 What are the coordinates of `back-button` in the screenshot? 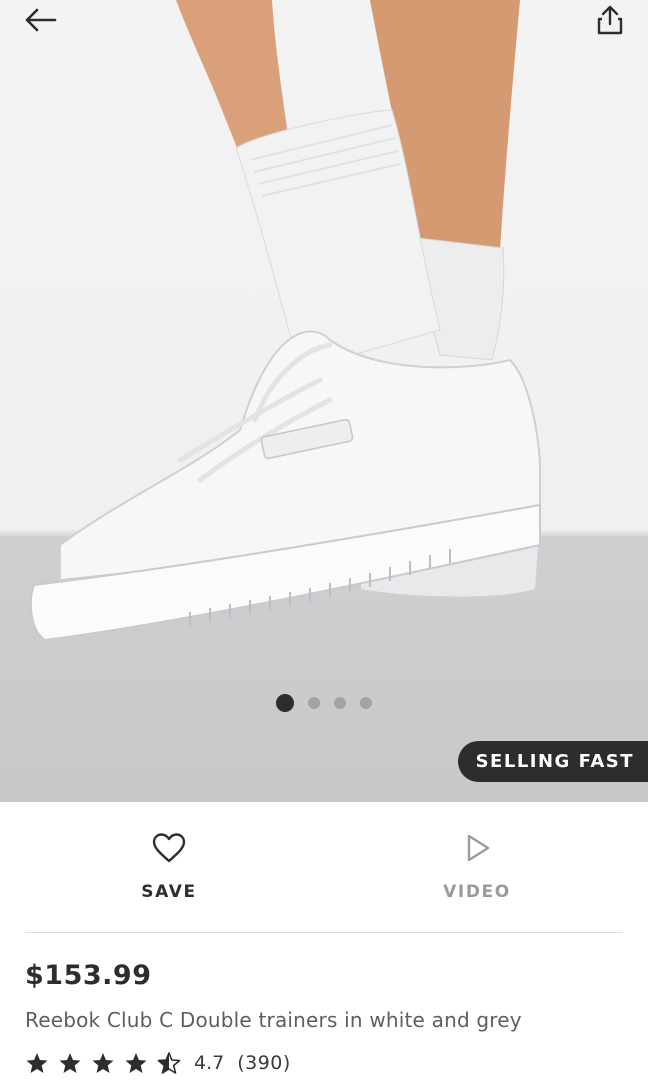 It's located at (40, 20).